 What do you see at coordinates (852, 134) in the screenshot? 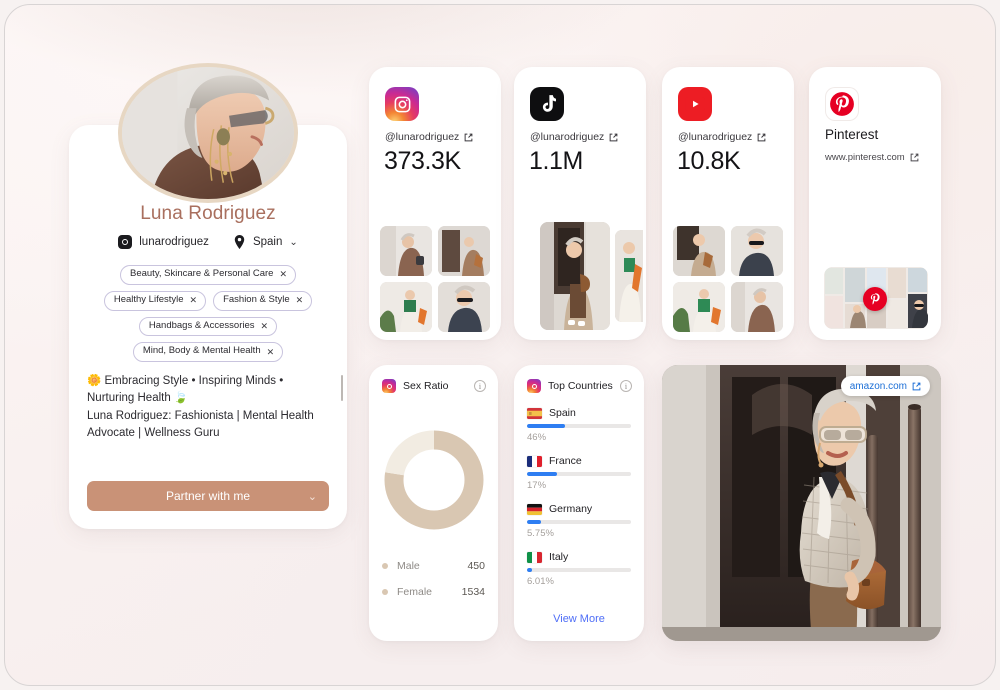
I see `social-platform-title: Pinterest` at bounding box center [852, 134].